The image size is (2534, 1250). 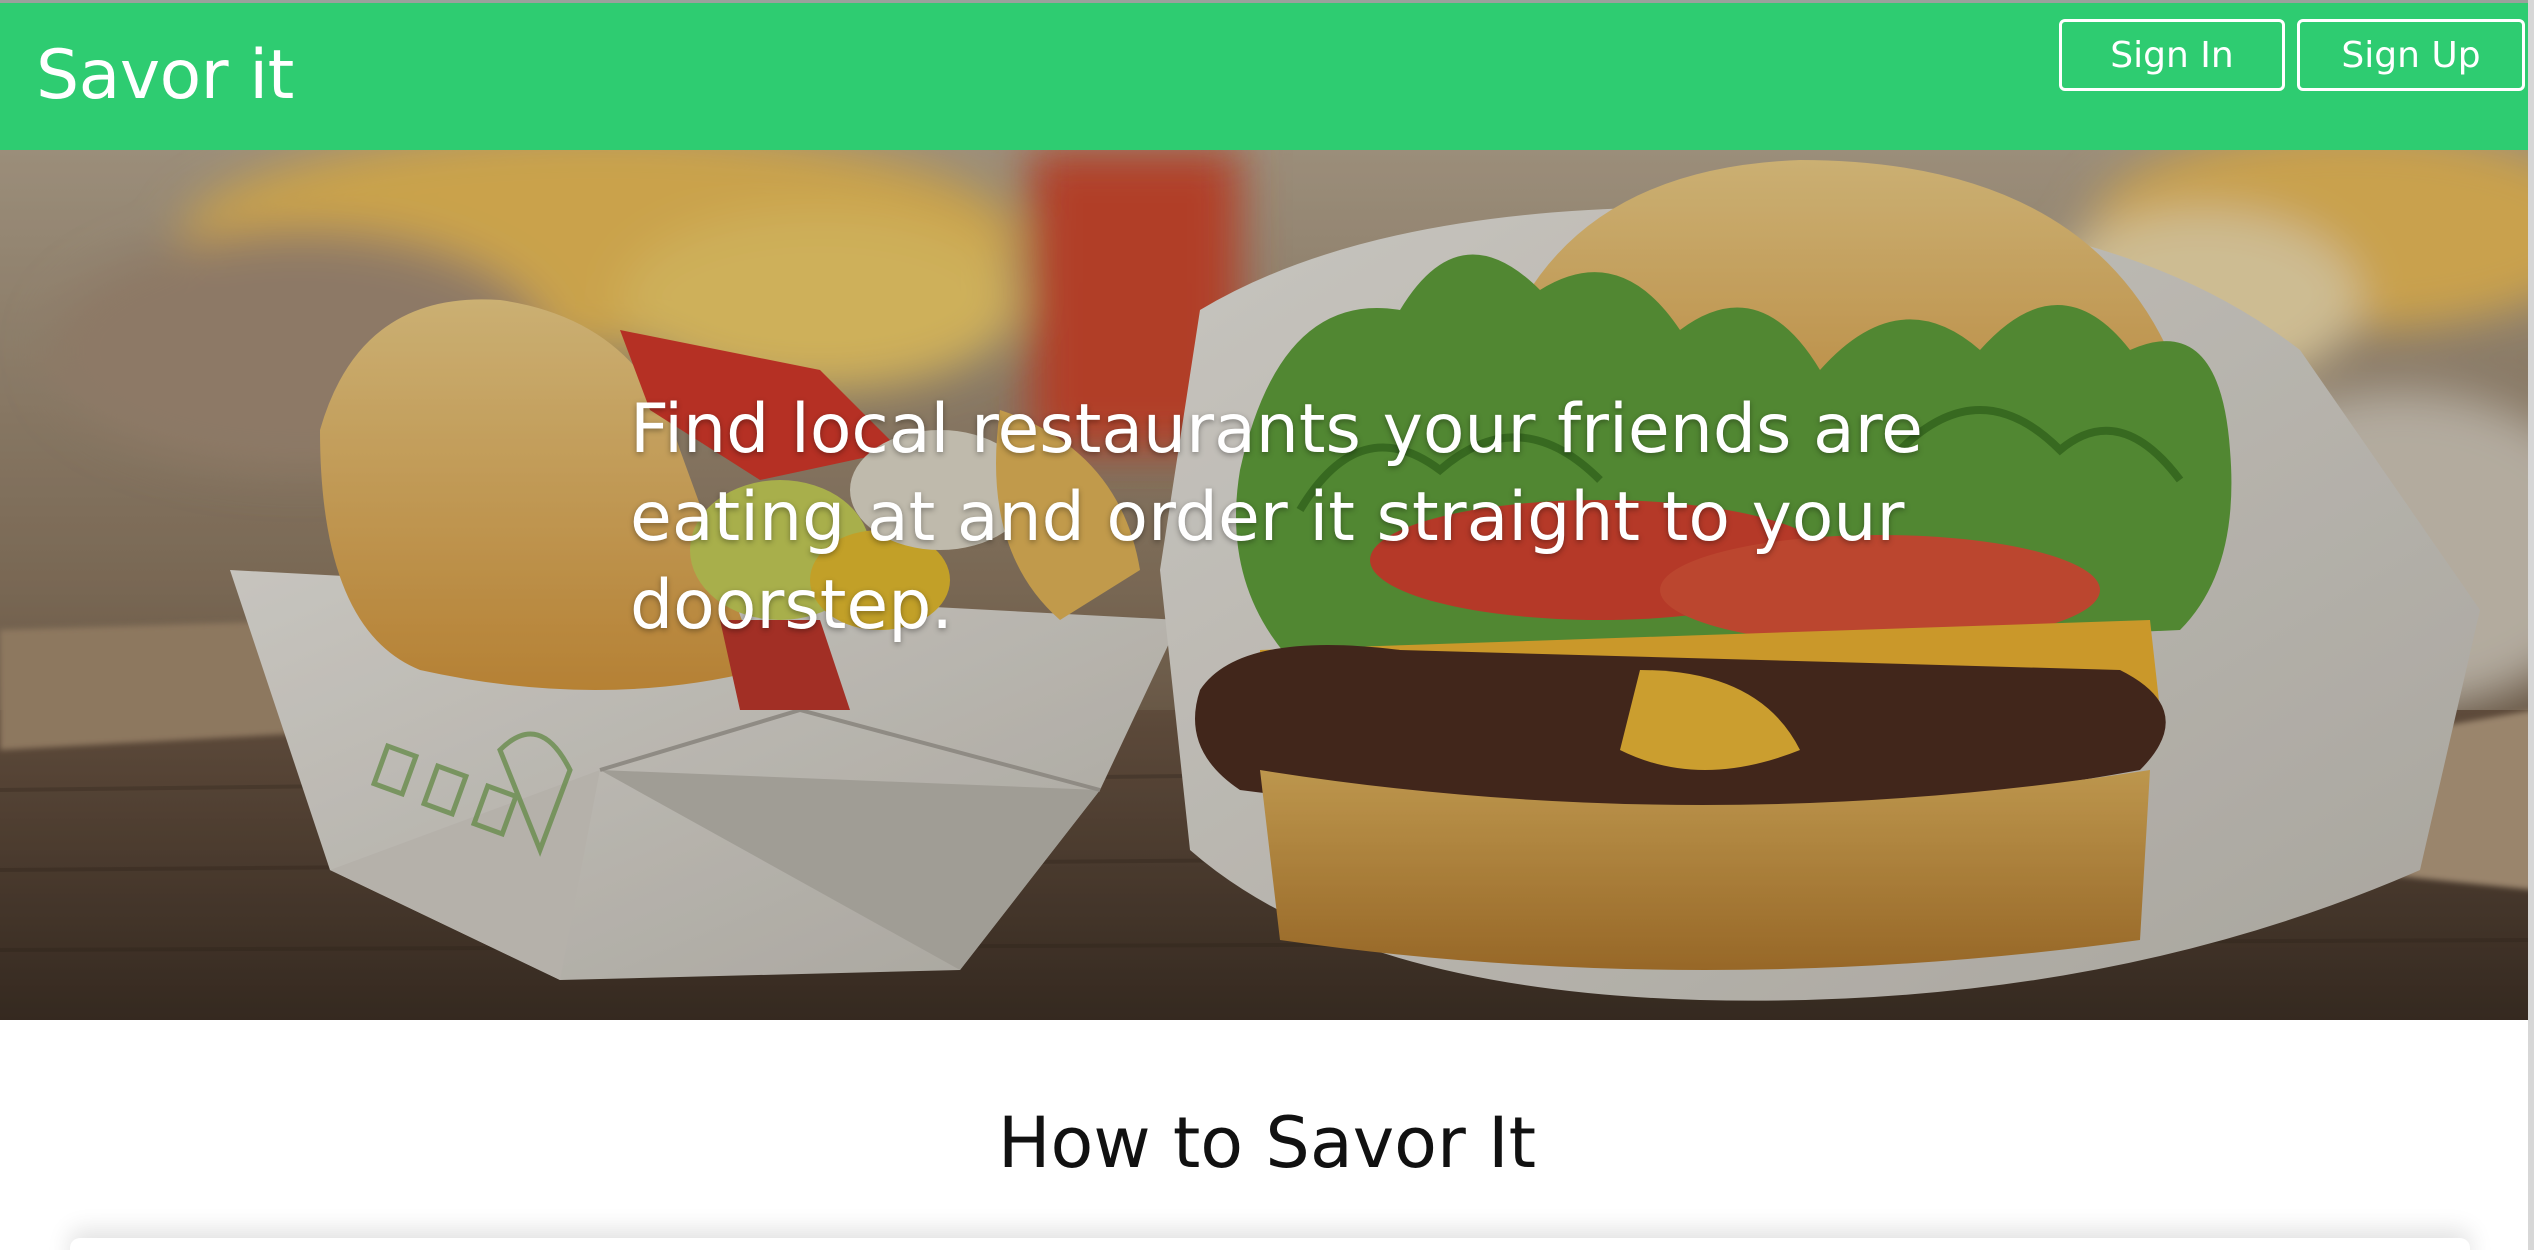 I want to click on sign-in-button: Sign In, so click(x=2172, y=55).